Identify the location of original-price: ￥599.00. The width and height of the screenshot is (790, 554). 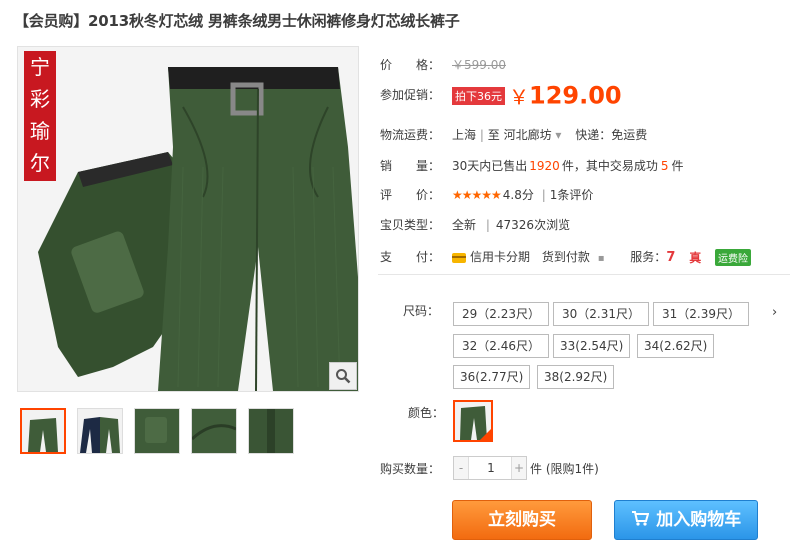
(479, 65).